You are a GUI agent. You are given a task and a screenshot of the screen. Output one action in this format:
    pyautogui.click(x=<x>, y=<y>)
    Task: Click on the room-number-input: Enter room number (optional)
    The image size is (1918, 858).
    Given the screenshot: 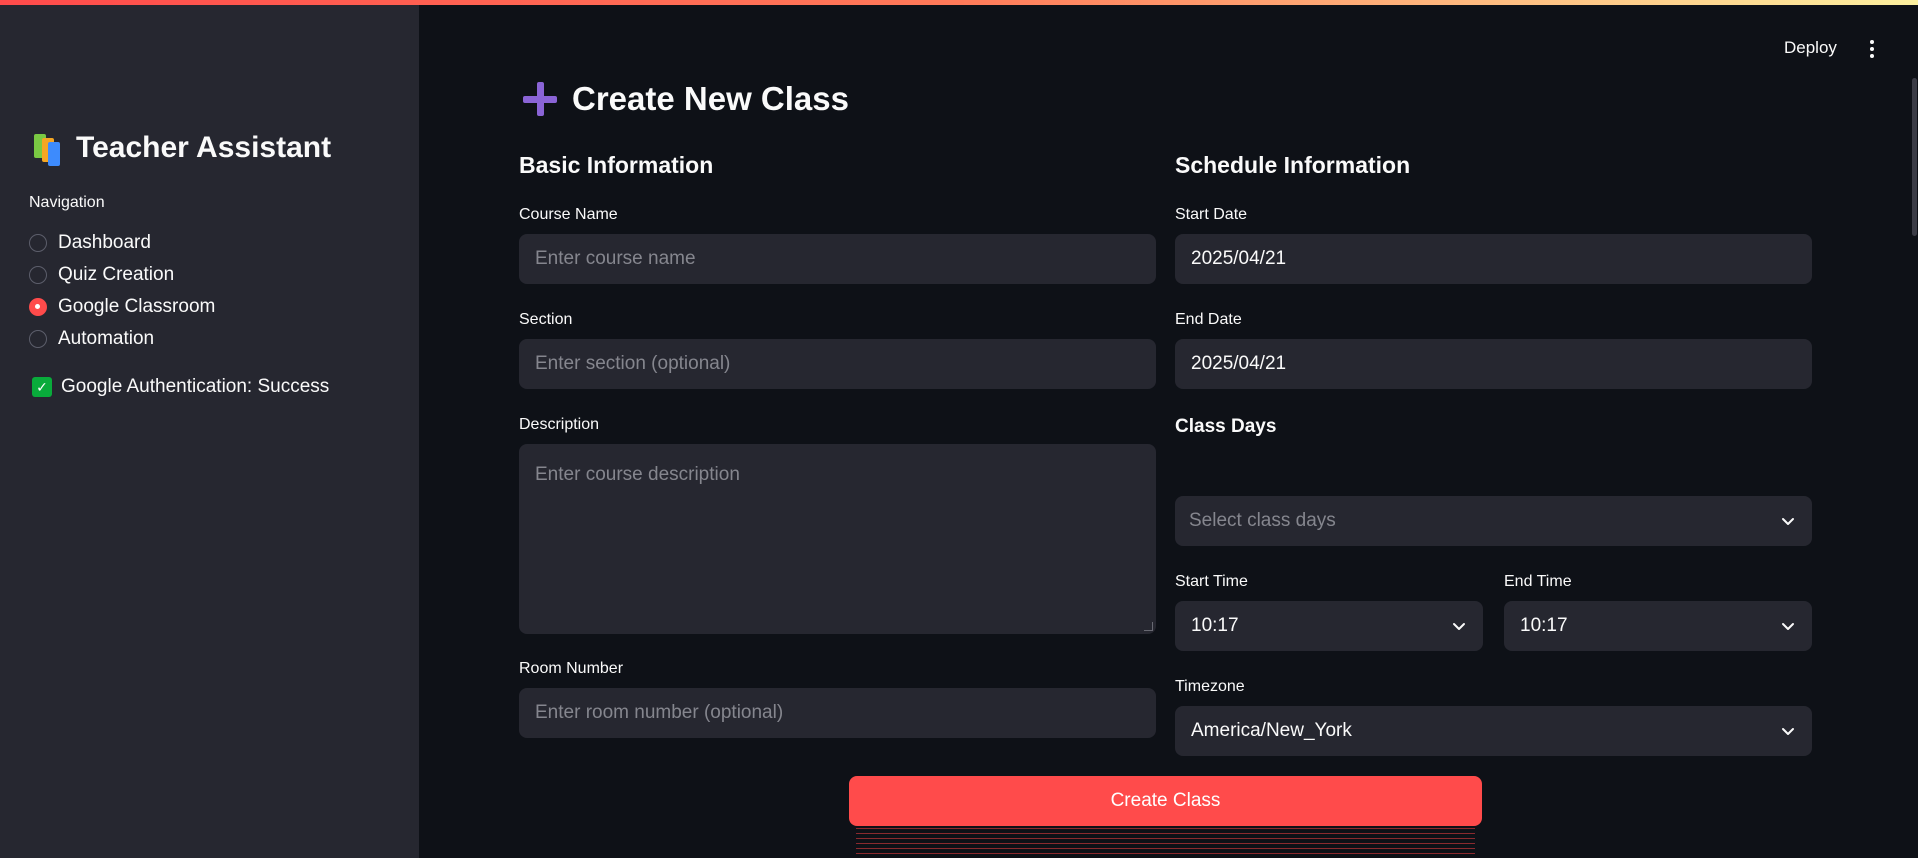 What is the action you would take?
    pyautogui.click(x=837, y=713)
    